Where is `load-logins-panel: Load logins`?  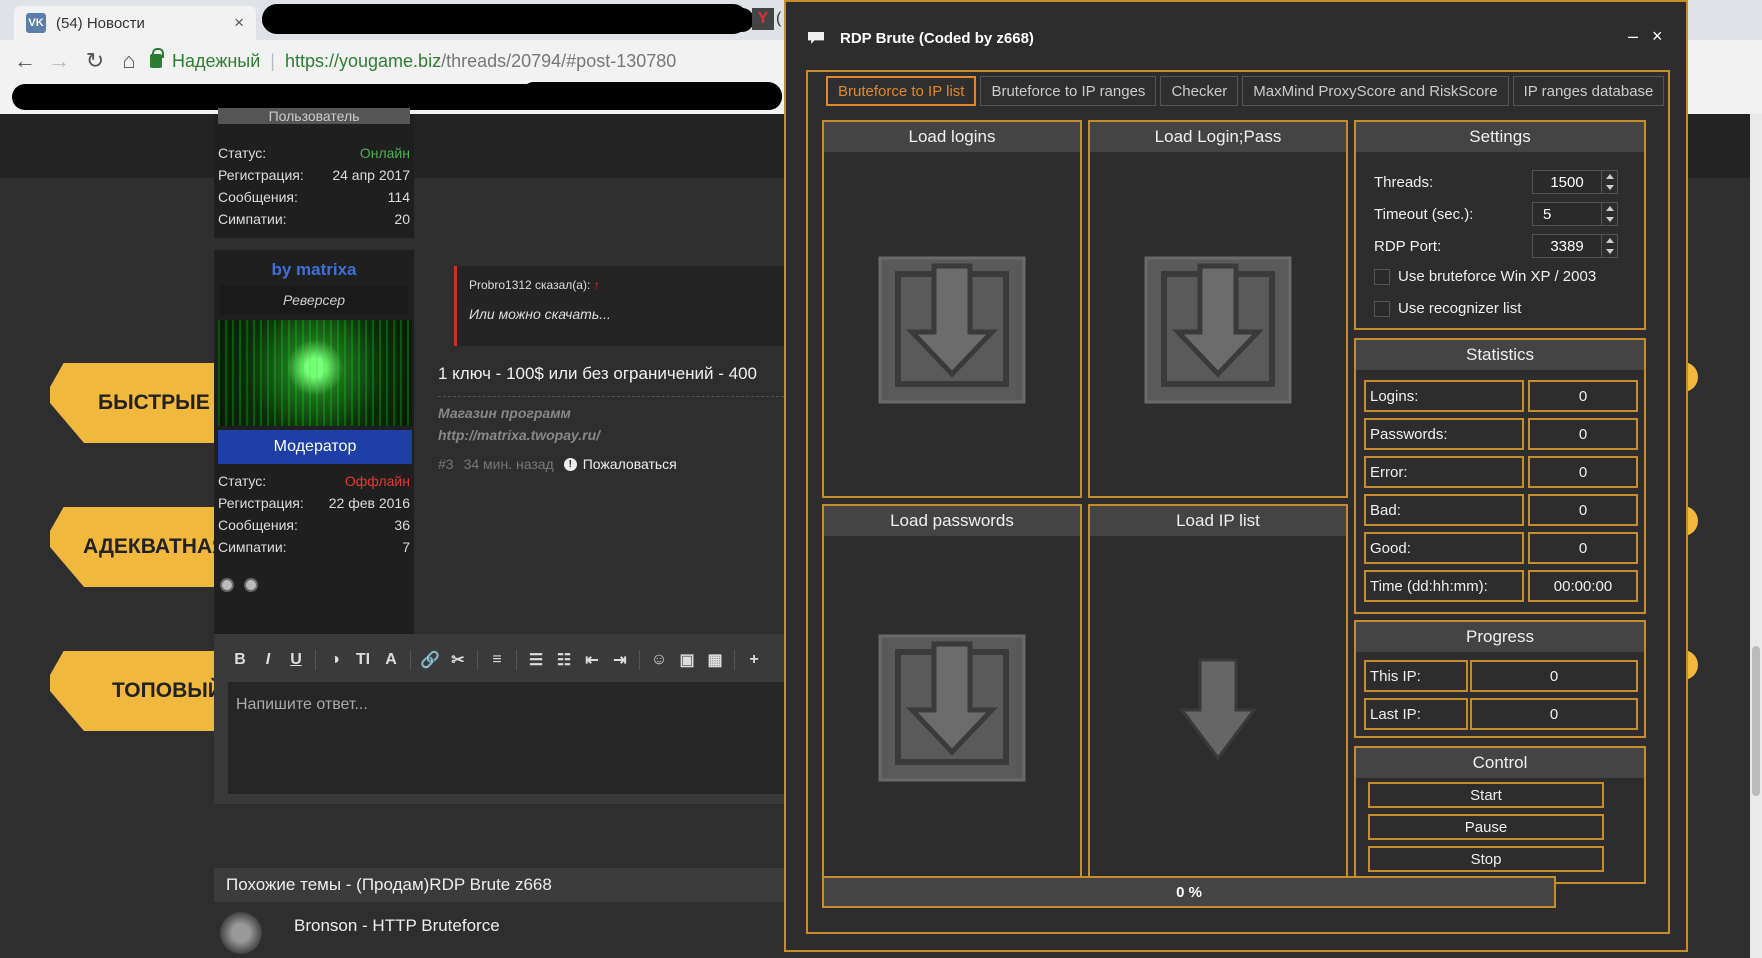
load-logins-panel: Load logins is located at coordinates (952, 309).